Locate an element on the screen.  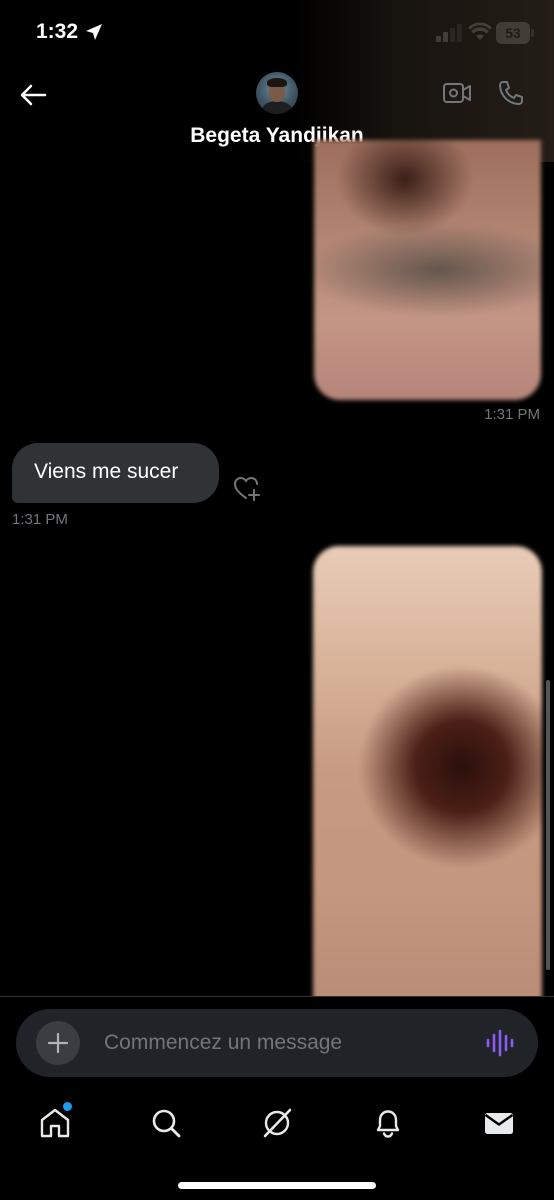
home-icon is located at coordinates (55, 1123).